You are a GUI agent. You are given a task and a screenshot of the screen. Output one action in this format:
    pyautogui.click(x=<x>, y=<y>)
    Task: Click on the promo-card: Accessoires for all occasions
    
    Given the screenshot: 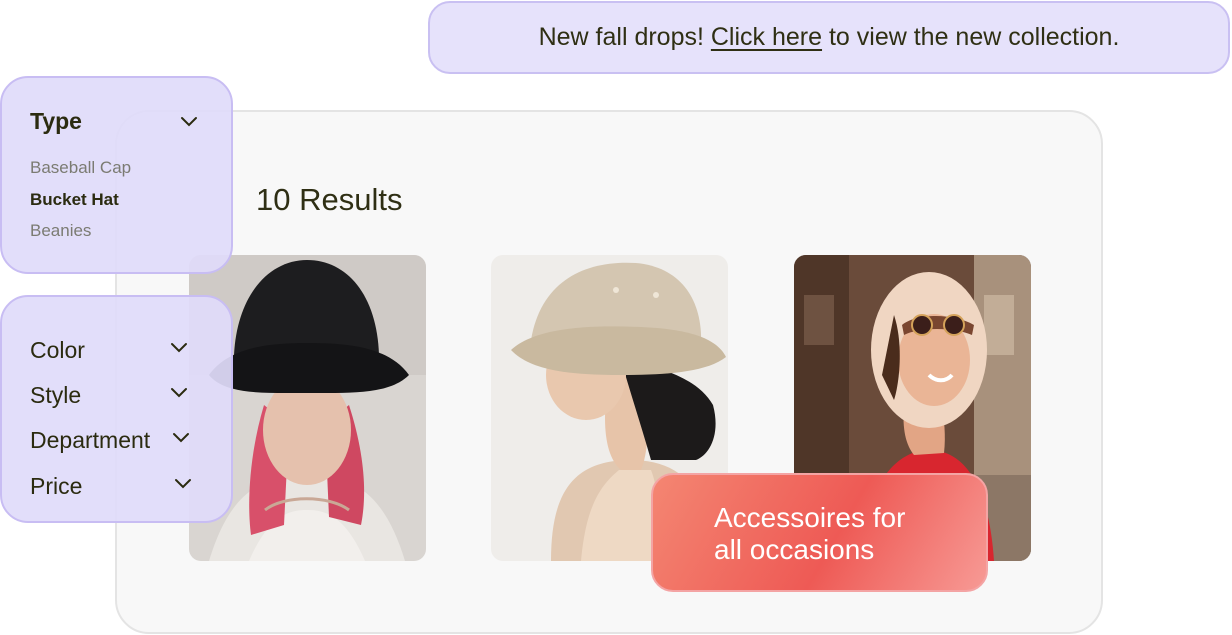 What is the action you would take?
    pyautogui.click(x=819, y=532)
    